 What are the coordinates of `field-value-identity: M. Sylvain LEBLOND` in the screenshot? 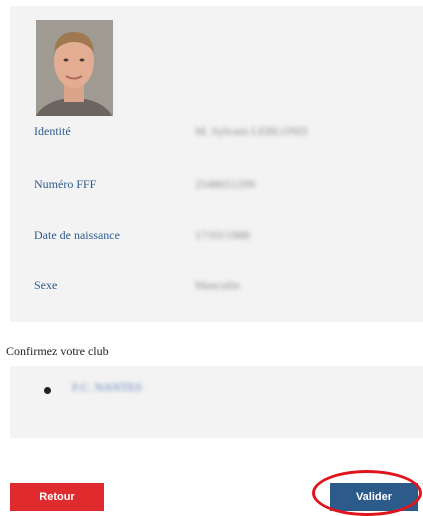 It's located at (251, 131).